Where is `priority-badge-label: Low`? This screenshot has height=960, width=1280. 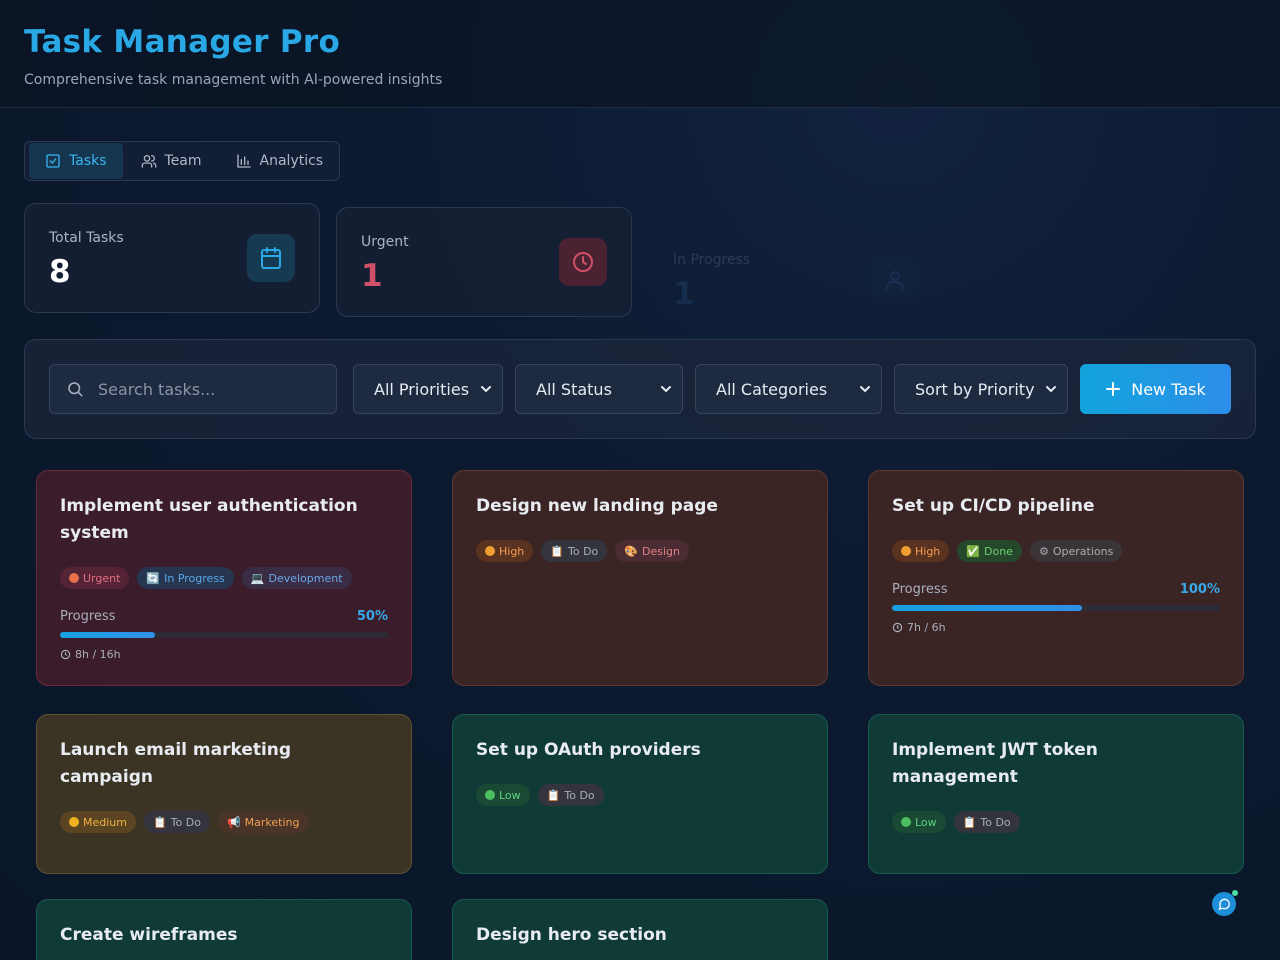
priority-badge-label: Low is located at coordinates (510, 795).